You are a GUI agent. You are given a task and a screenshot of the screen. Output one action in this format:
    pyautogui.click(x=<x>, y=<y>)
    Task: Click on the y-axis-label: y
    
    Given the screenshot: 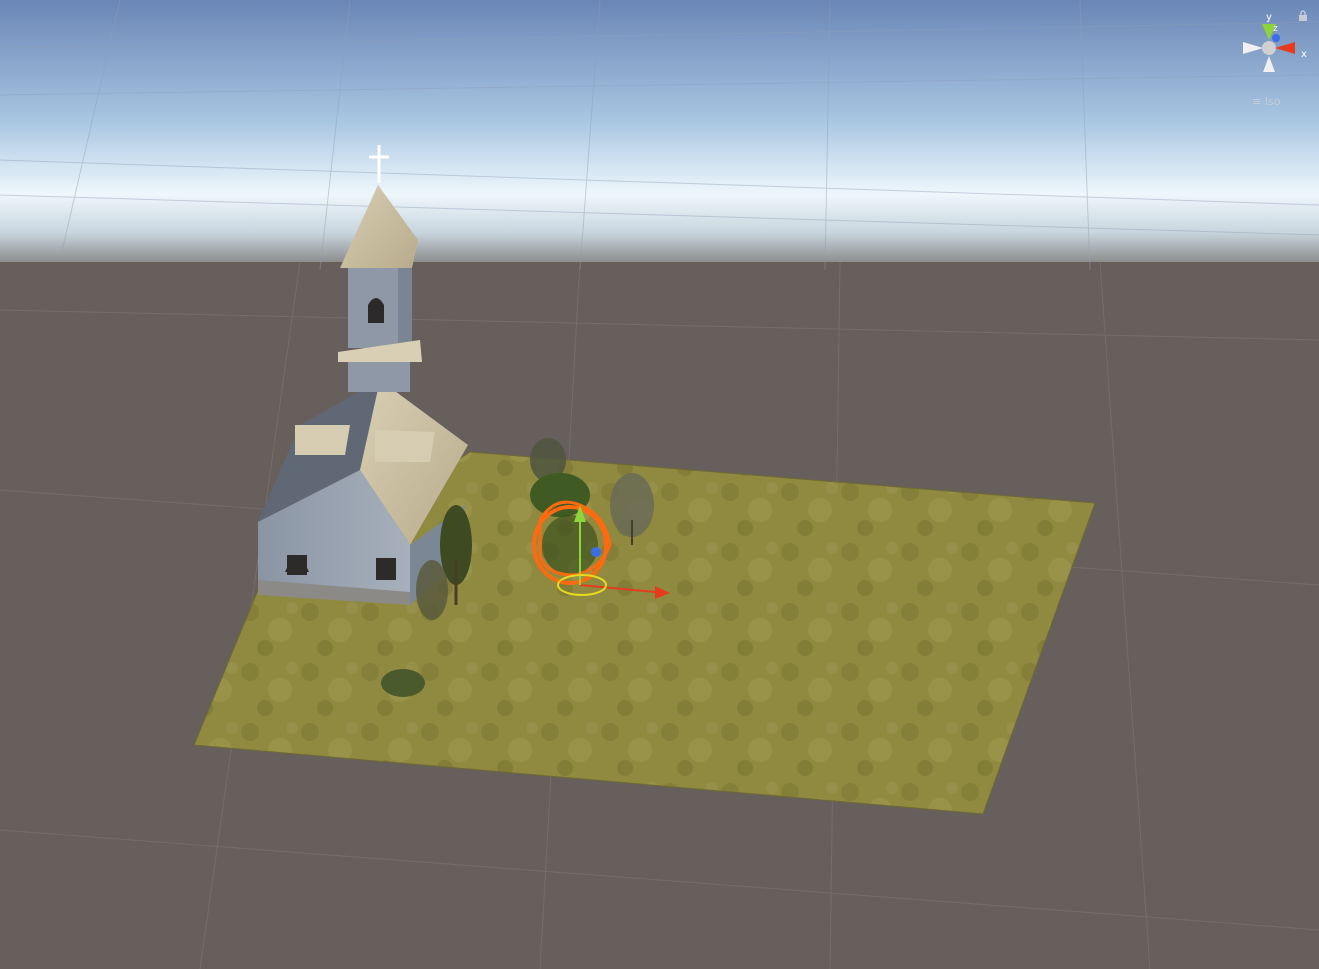 What is the action you would take?
    pyautogui.click(x=1269, y=17)
    